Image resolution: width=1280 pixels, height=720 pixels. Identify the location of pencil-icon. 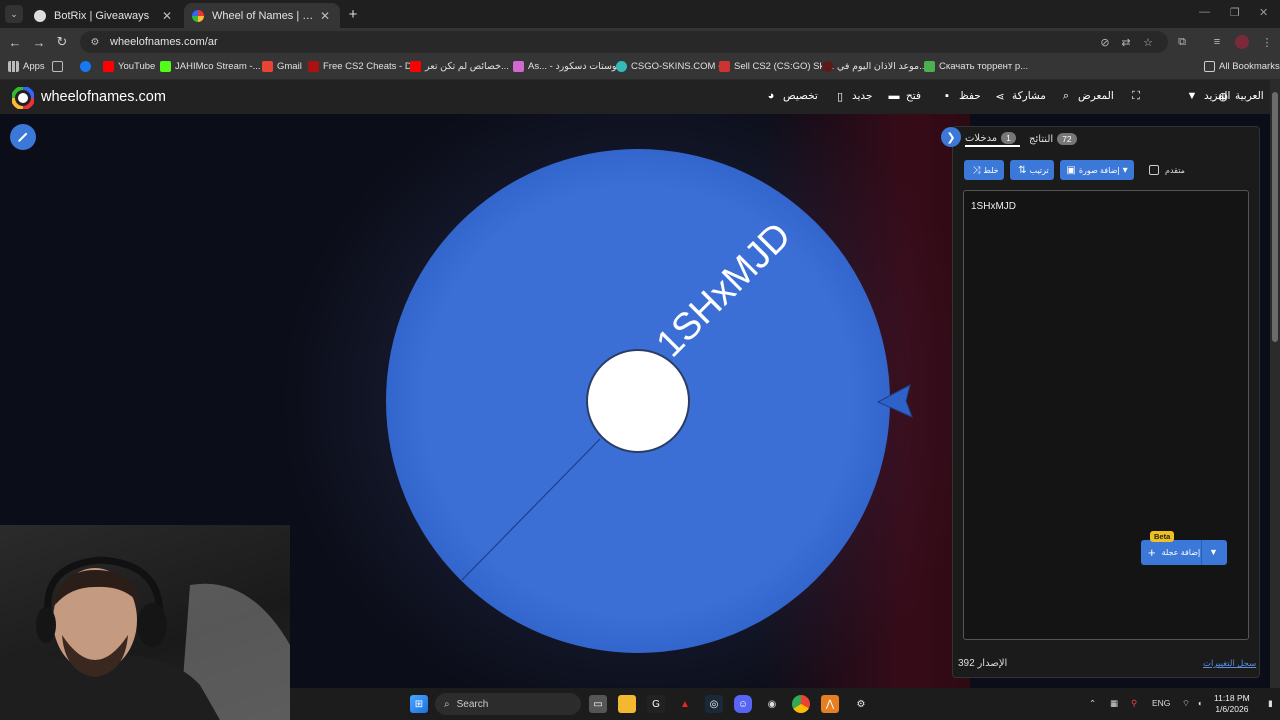
(23, 137).